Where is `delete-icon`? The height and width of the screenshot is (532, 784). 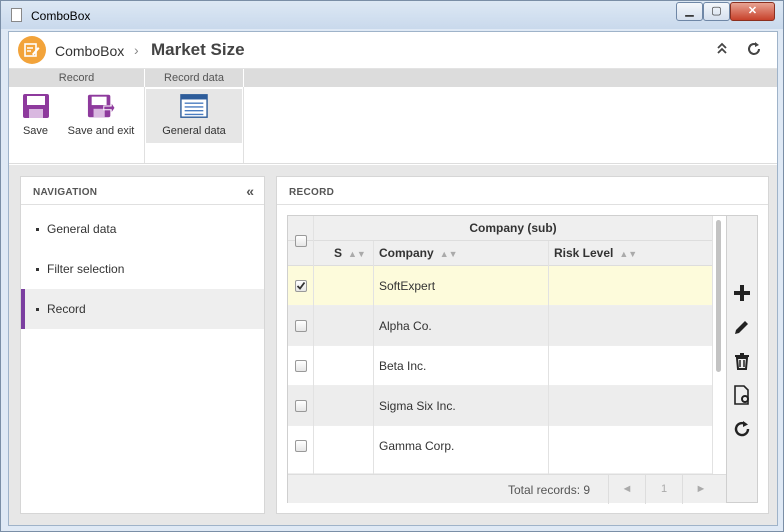
delete-icon is located at coordinates (742, 360).